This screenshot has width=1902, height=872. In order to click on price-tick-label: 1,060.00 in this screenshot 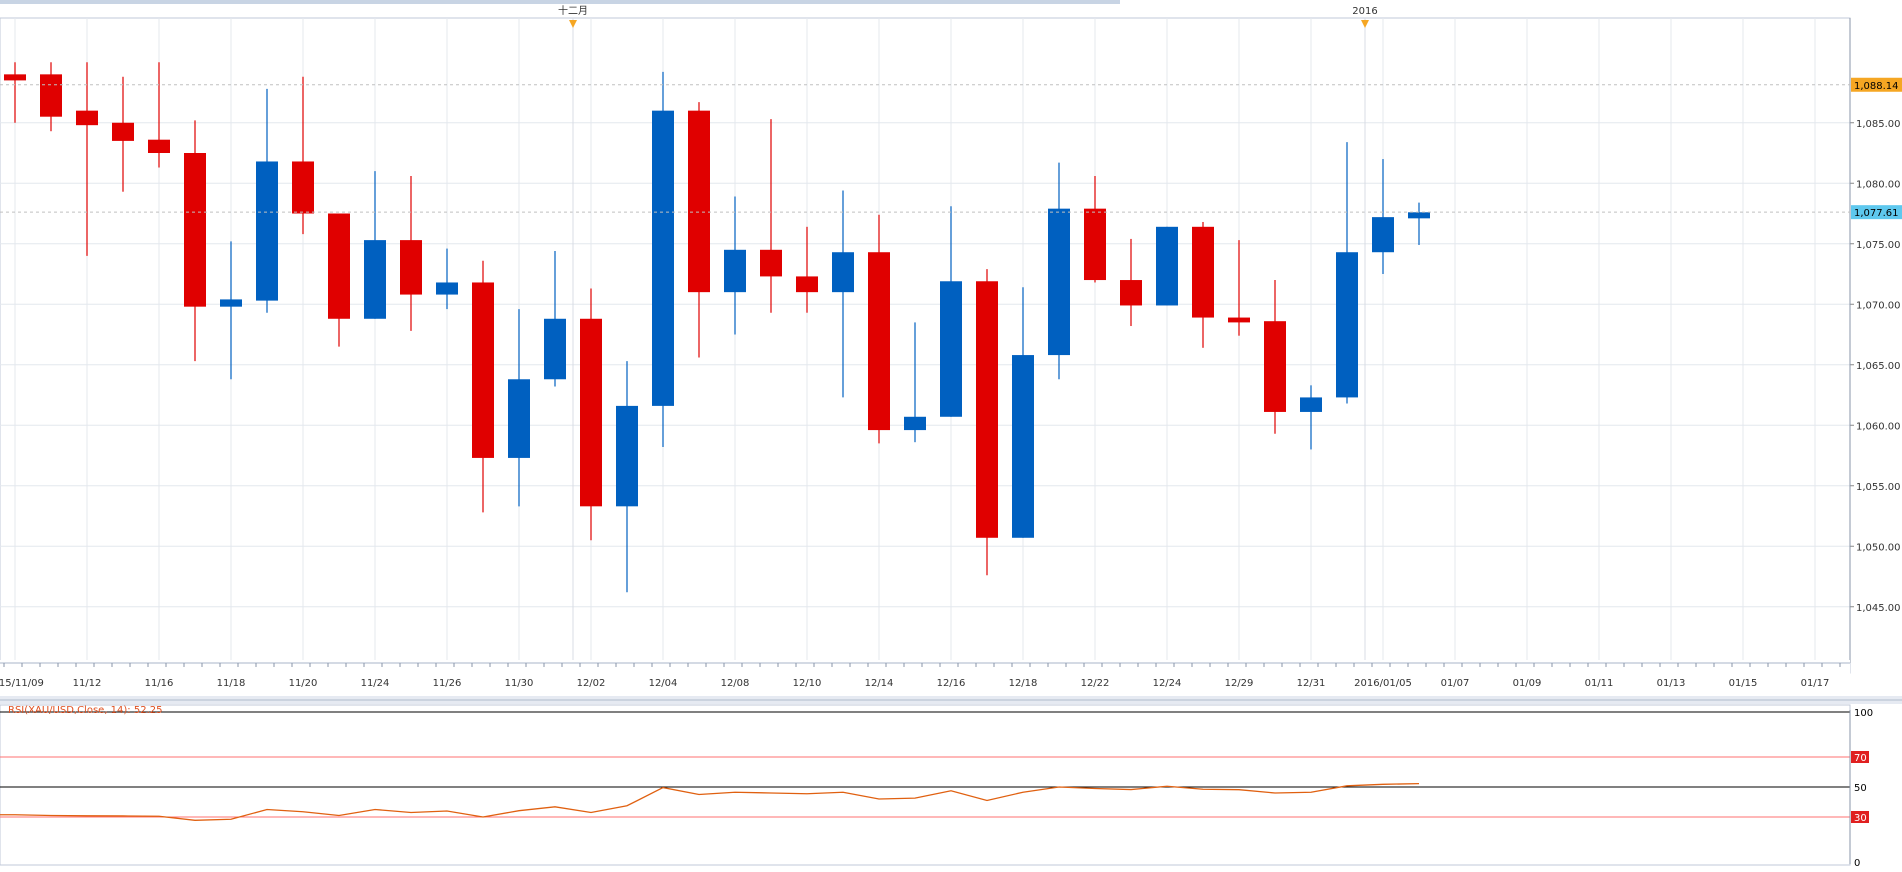, I will do `click(1878, 426)`.